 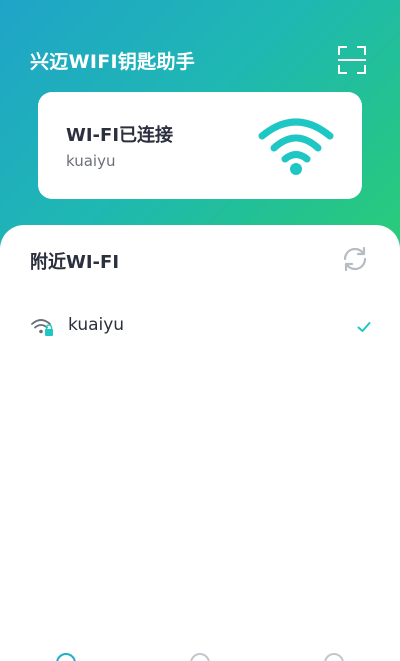 I want to click on wifi-ssid: kuaiyu, so click(x=96, y=325).